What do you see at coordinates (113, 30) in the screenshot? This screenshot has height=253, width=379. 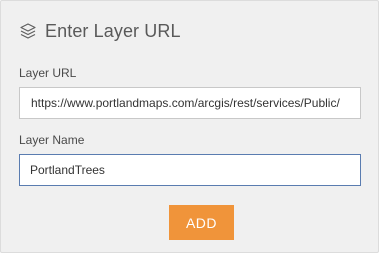 I see `panel-title: Enter Layer URL` at bounding box center [113, 30].